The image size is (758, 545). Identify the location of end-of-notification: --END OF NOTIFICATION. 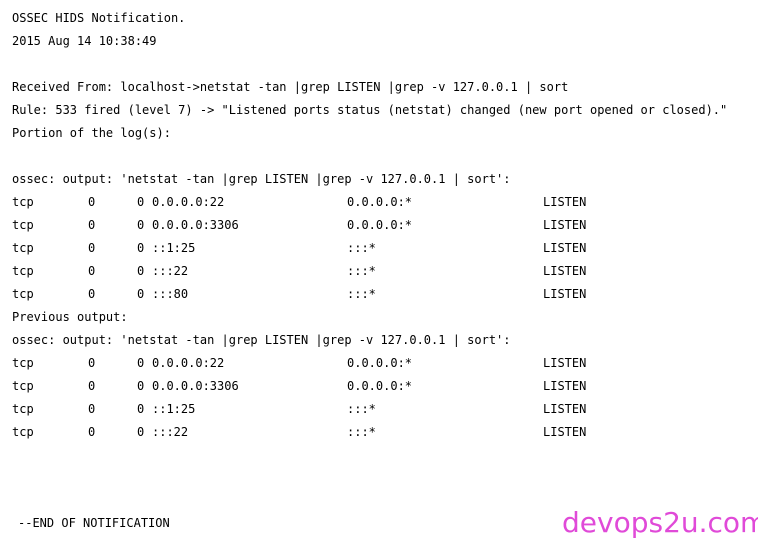
(94, 523).